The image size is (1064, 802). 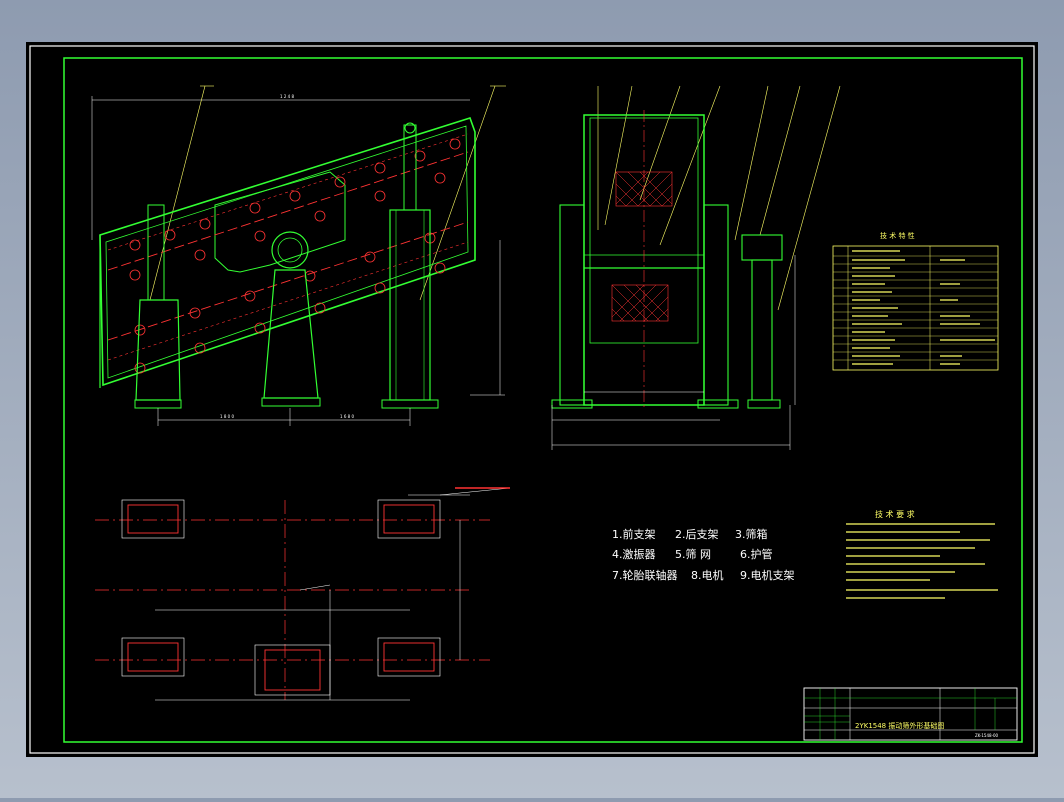 What do you see at coordinates (895, 514) in the screenshot?
I see `tech-req-title: 技 术 要 求` at bounding box center [895, 514].